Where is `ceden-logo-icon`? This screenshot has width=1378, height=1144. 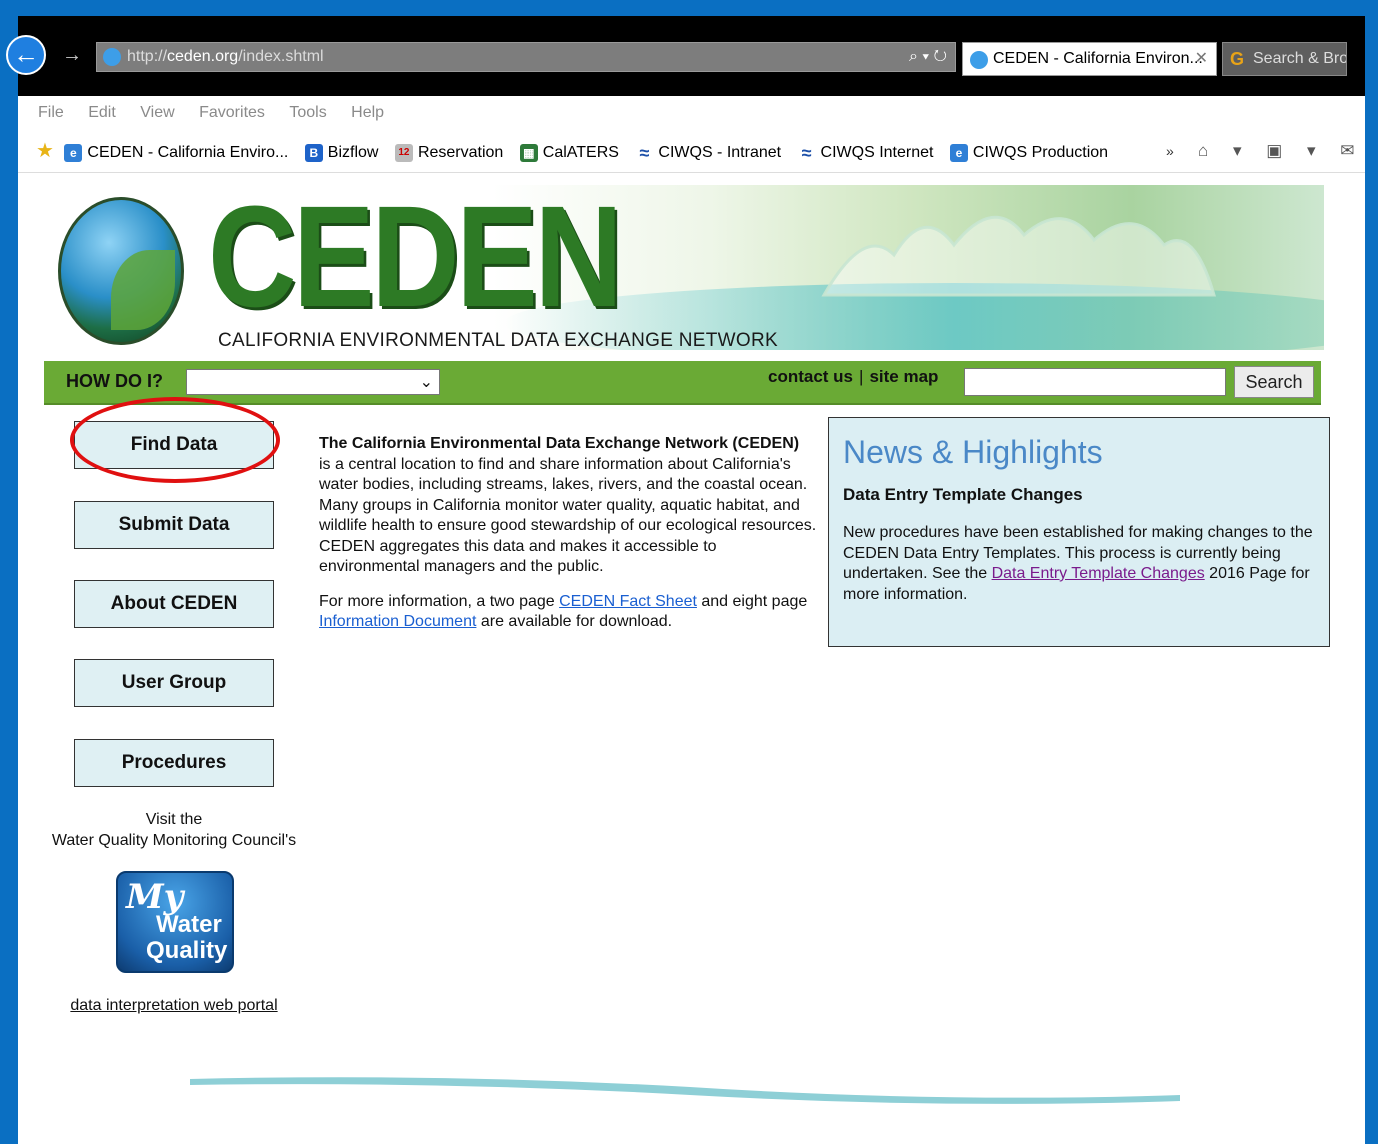 ceden-logo-icon is located at coordinates (121, 271).